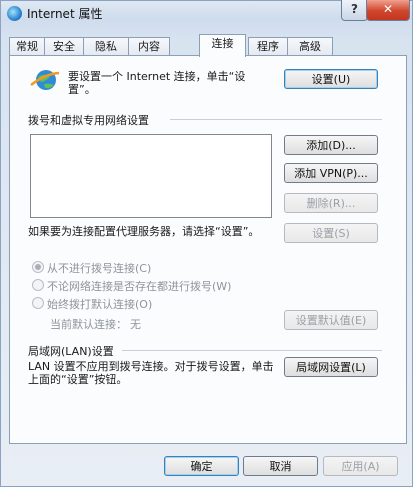 The image size is (413, 487). Describe the element at coordinates (38, 267) in the screenshot. I see `never-dial-radio` at that location.